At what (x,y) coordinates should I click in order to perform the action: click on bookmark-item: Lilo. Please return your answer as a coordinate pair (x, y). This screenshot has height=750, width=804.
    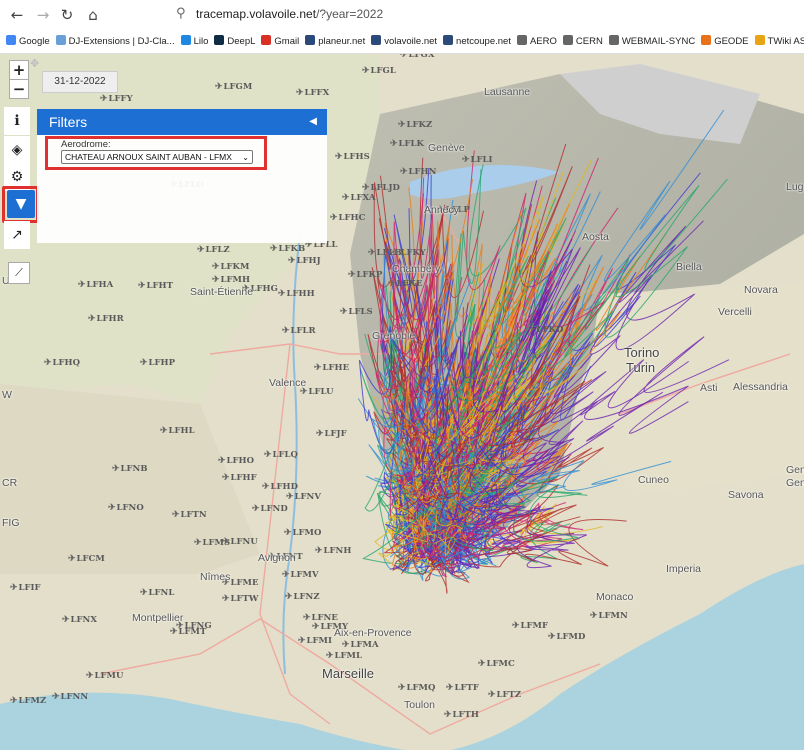
    Looking at the image, I should click on (194, 42).